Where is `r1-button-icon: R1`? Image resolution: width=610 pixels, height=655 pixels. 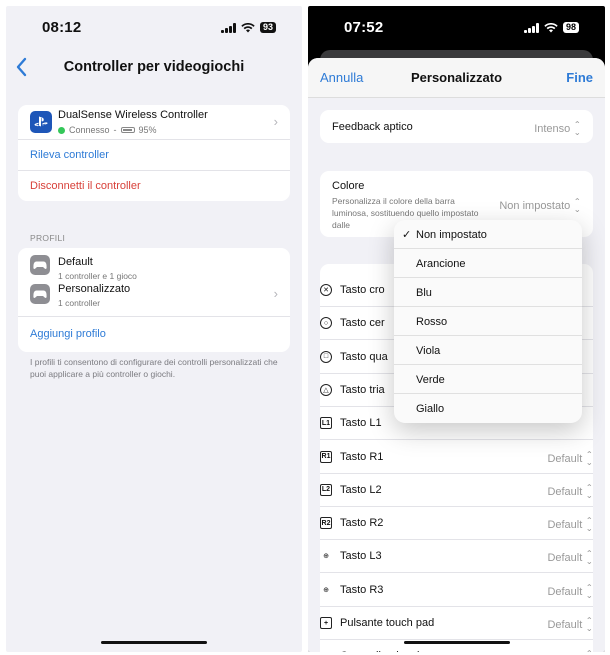 r1-button-icon: R1 is located at coordinates (326, 456).